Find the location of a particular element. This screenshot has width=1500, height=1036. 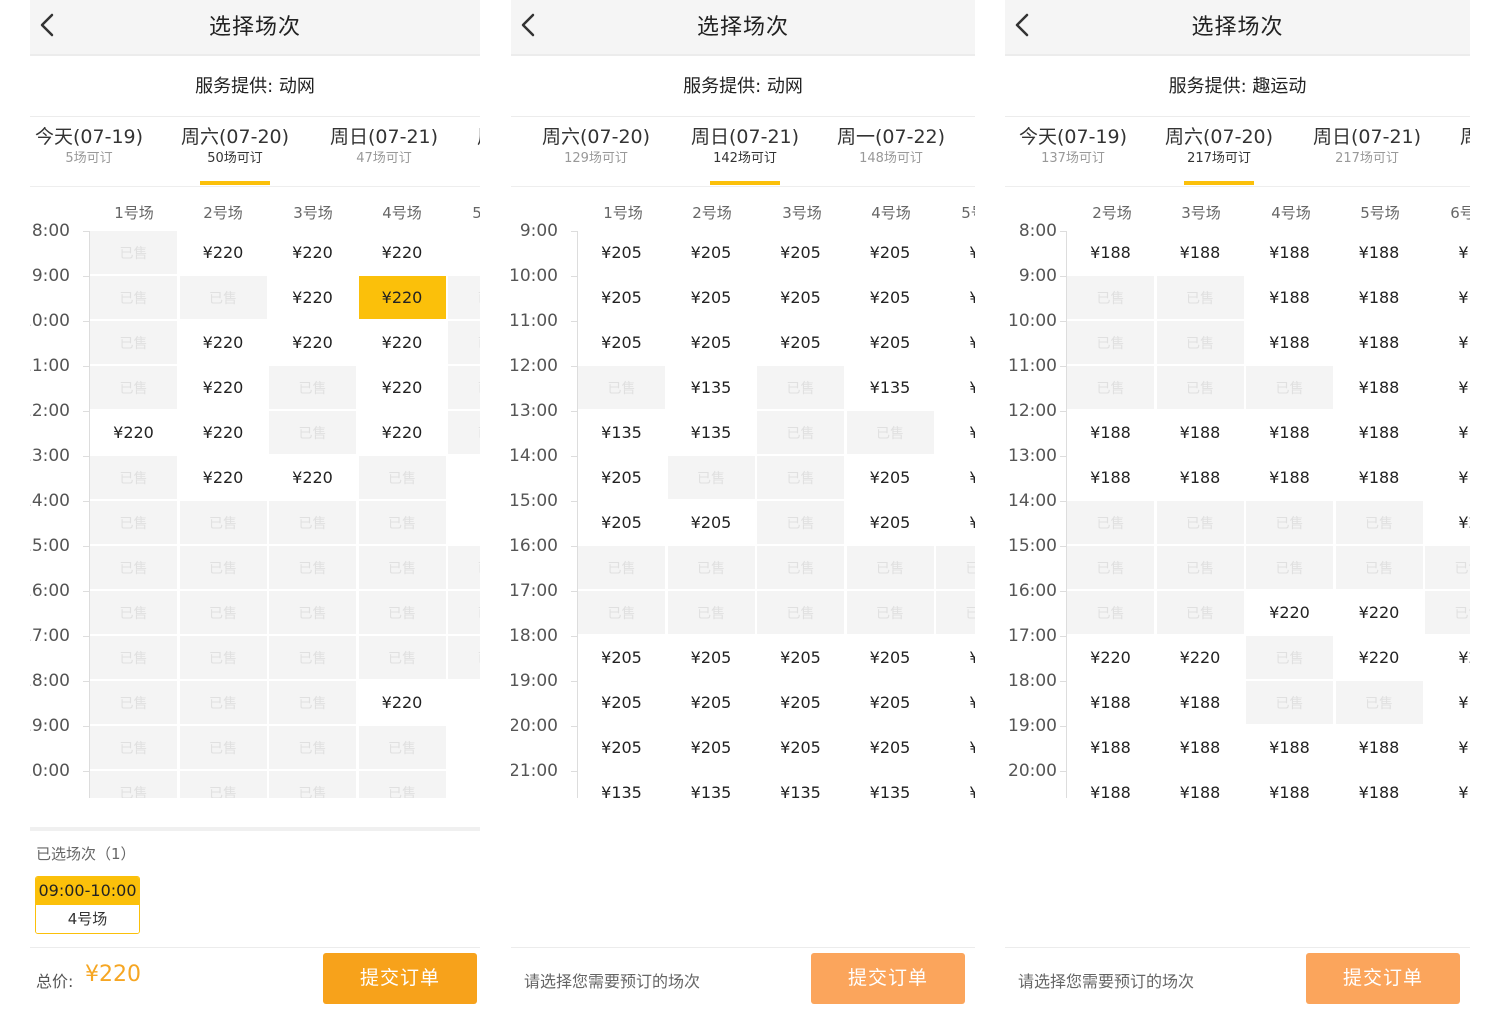

date-tab: 周一(07-22) is located at coordinates (478, 152).